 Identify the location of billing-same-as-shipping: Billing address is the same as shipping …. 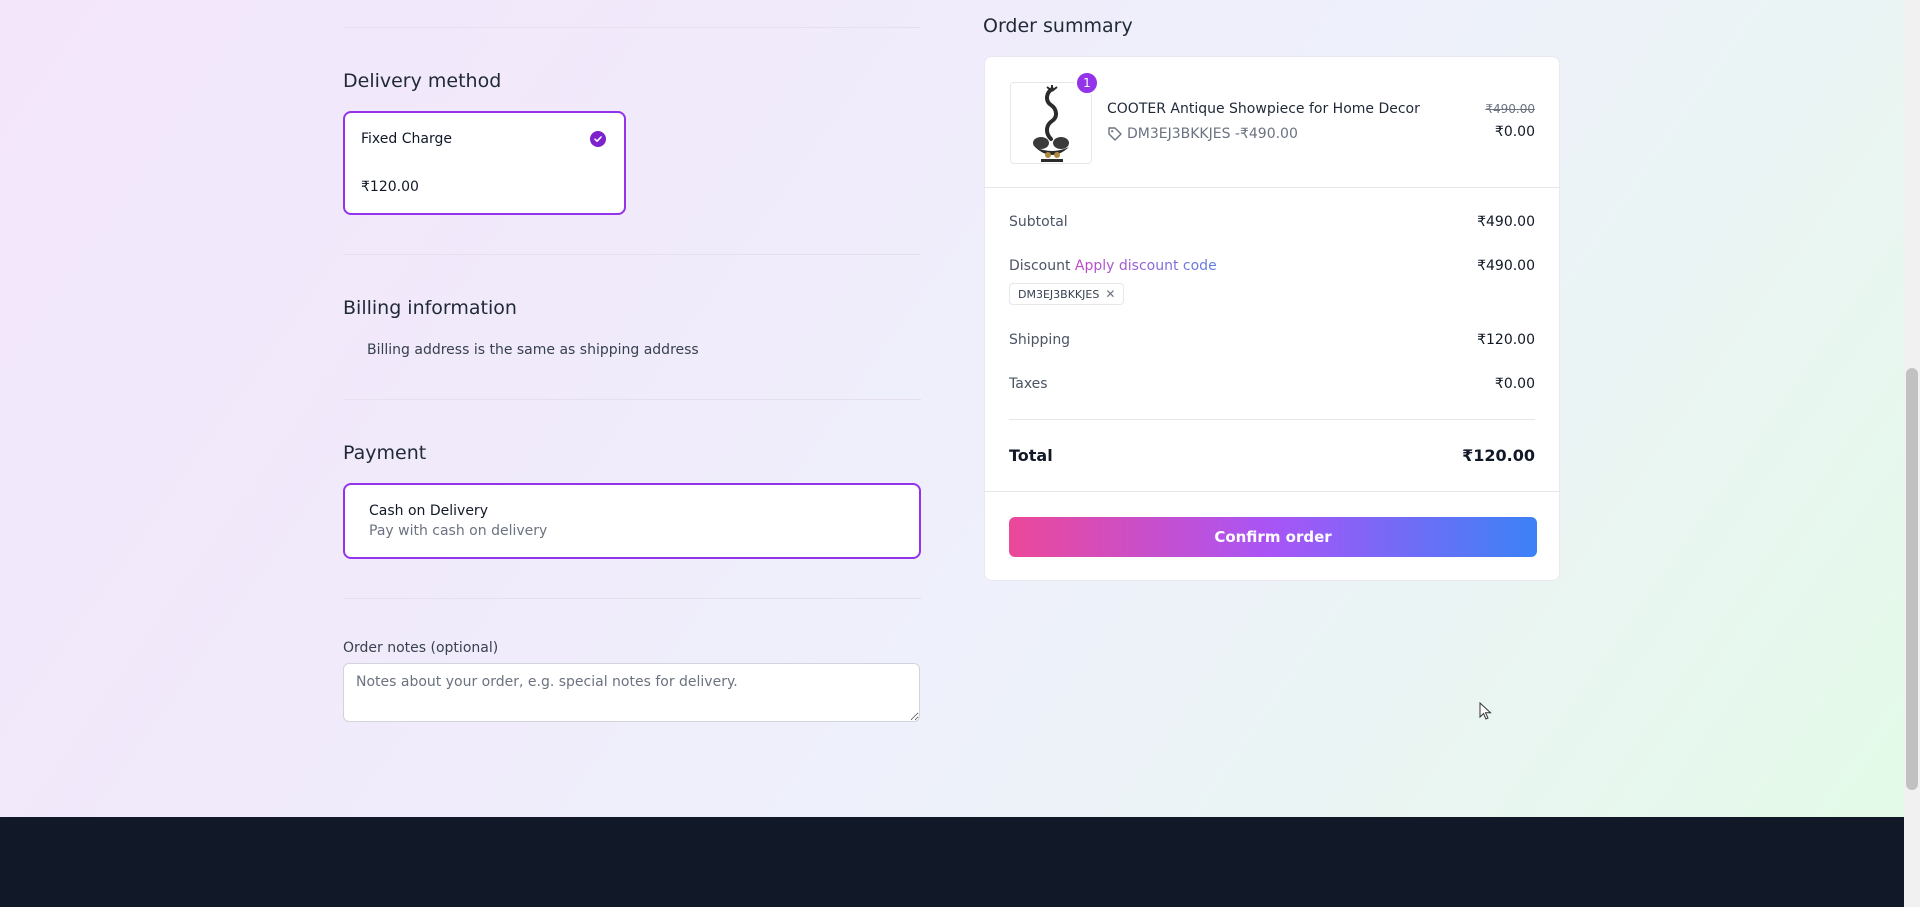
(521, 350).